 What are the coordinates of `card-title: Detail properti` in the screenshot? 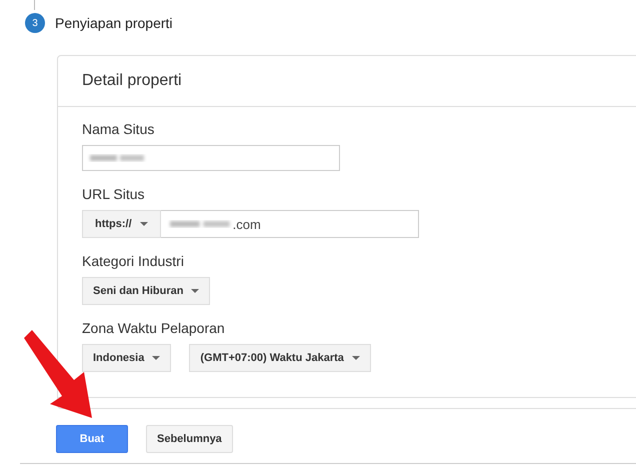 It's located at (347, 81).